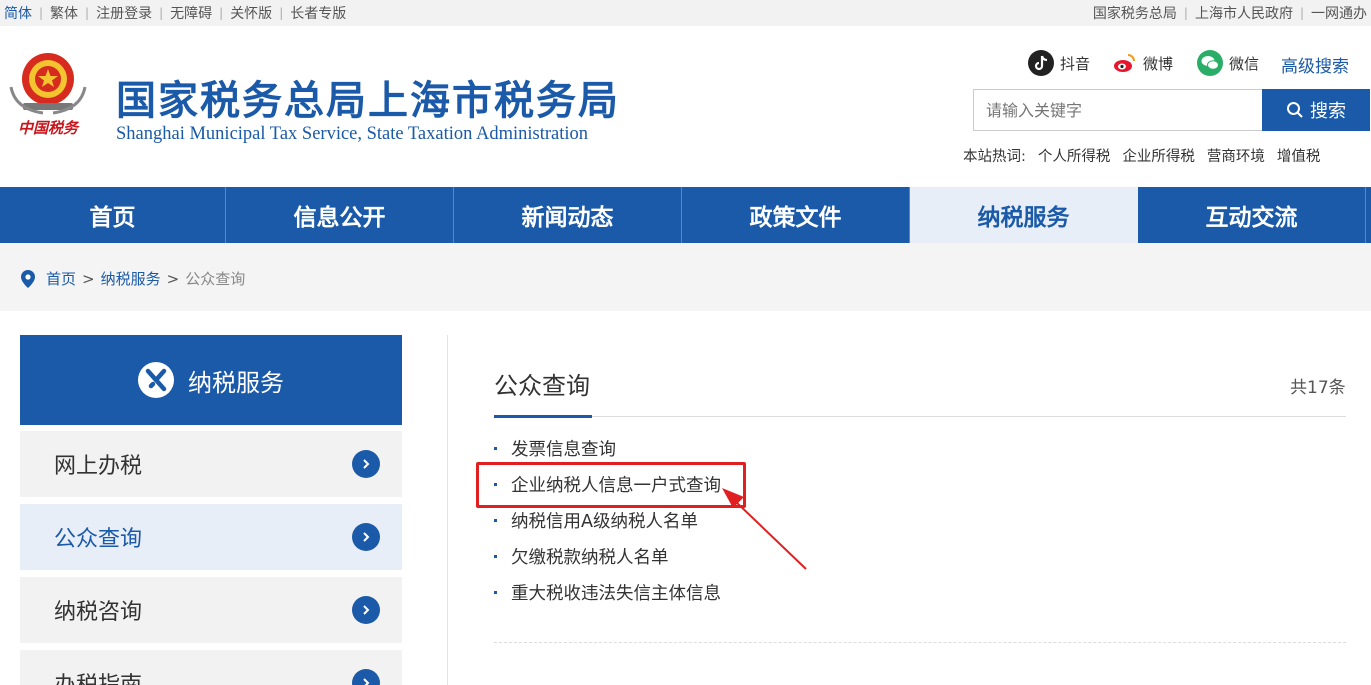 This screenshot has height=685, width=1371. I want to click on topbar-link-sta: 国家税务总局, so click(1135, 13).